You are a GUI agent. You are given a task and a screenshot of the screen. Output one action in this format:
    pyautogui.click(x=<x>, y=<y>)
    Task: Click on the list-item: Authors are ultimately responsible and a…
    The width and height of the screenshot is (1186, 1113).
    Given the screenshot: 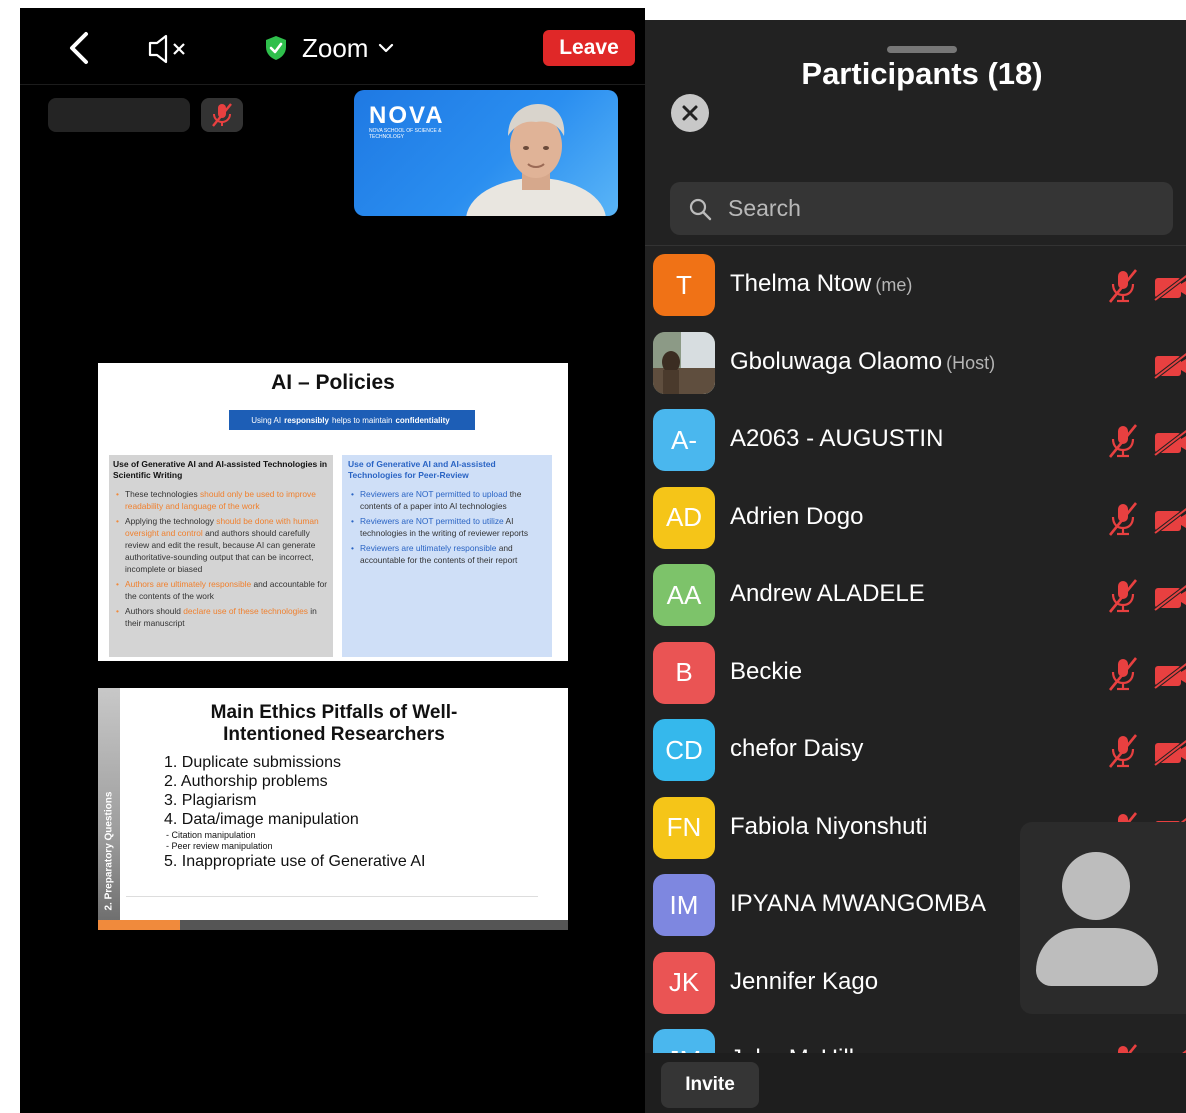 What is the action you would take?
    pyautogui.click(x=221, y=590)
    